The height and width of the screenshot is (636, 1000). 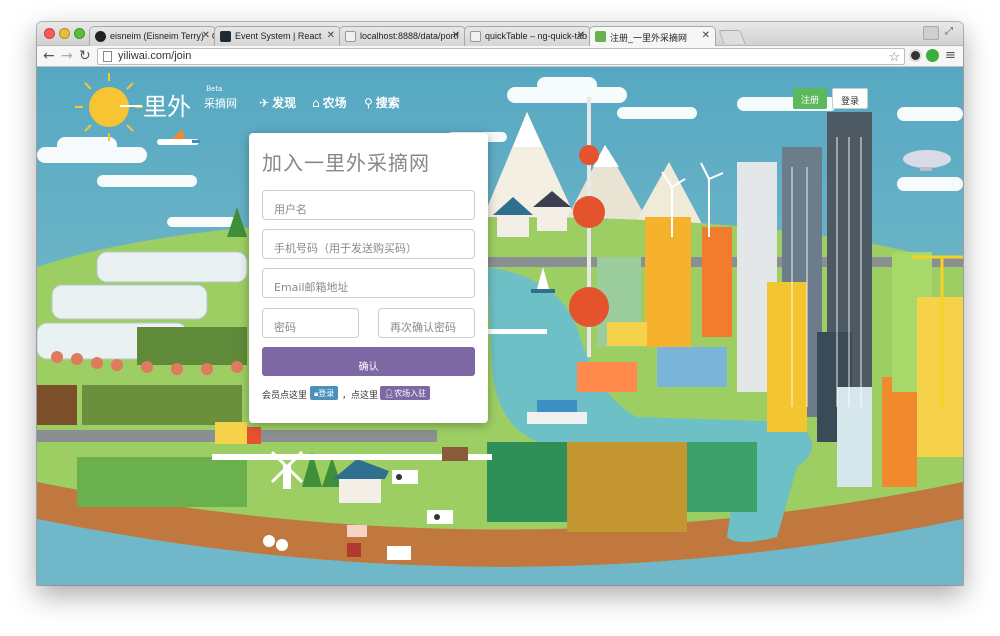 I want to click on user-icon: 👤︎, so click(x=389, y=393).